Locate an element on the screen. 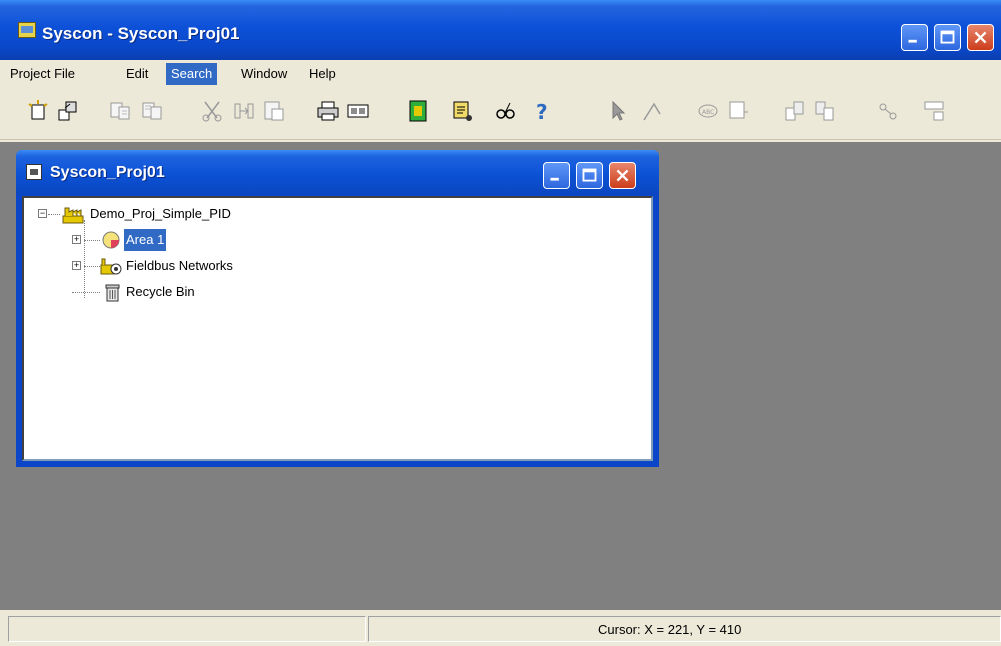  status-pane-cursor: Cursor: X = 221, Y = 410 is located at coordinates (684, 629).